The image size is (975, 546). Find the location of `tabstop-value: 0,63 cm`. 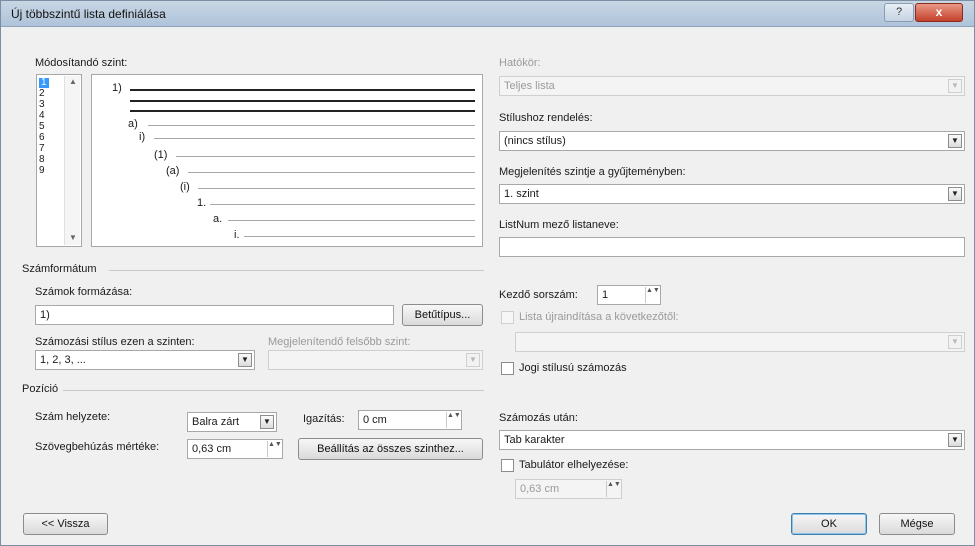

tabstop-value: 0,63 cm is located at coordinates (540, 489).